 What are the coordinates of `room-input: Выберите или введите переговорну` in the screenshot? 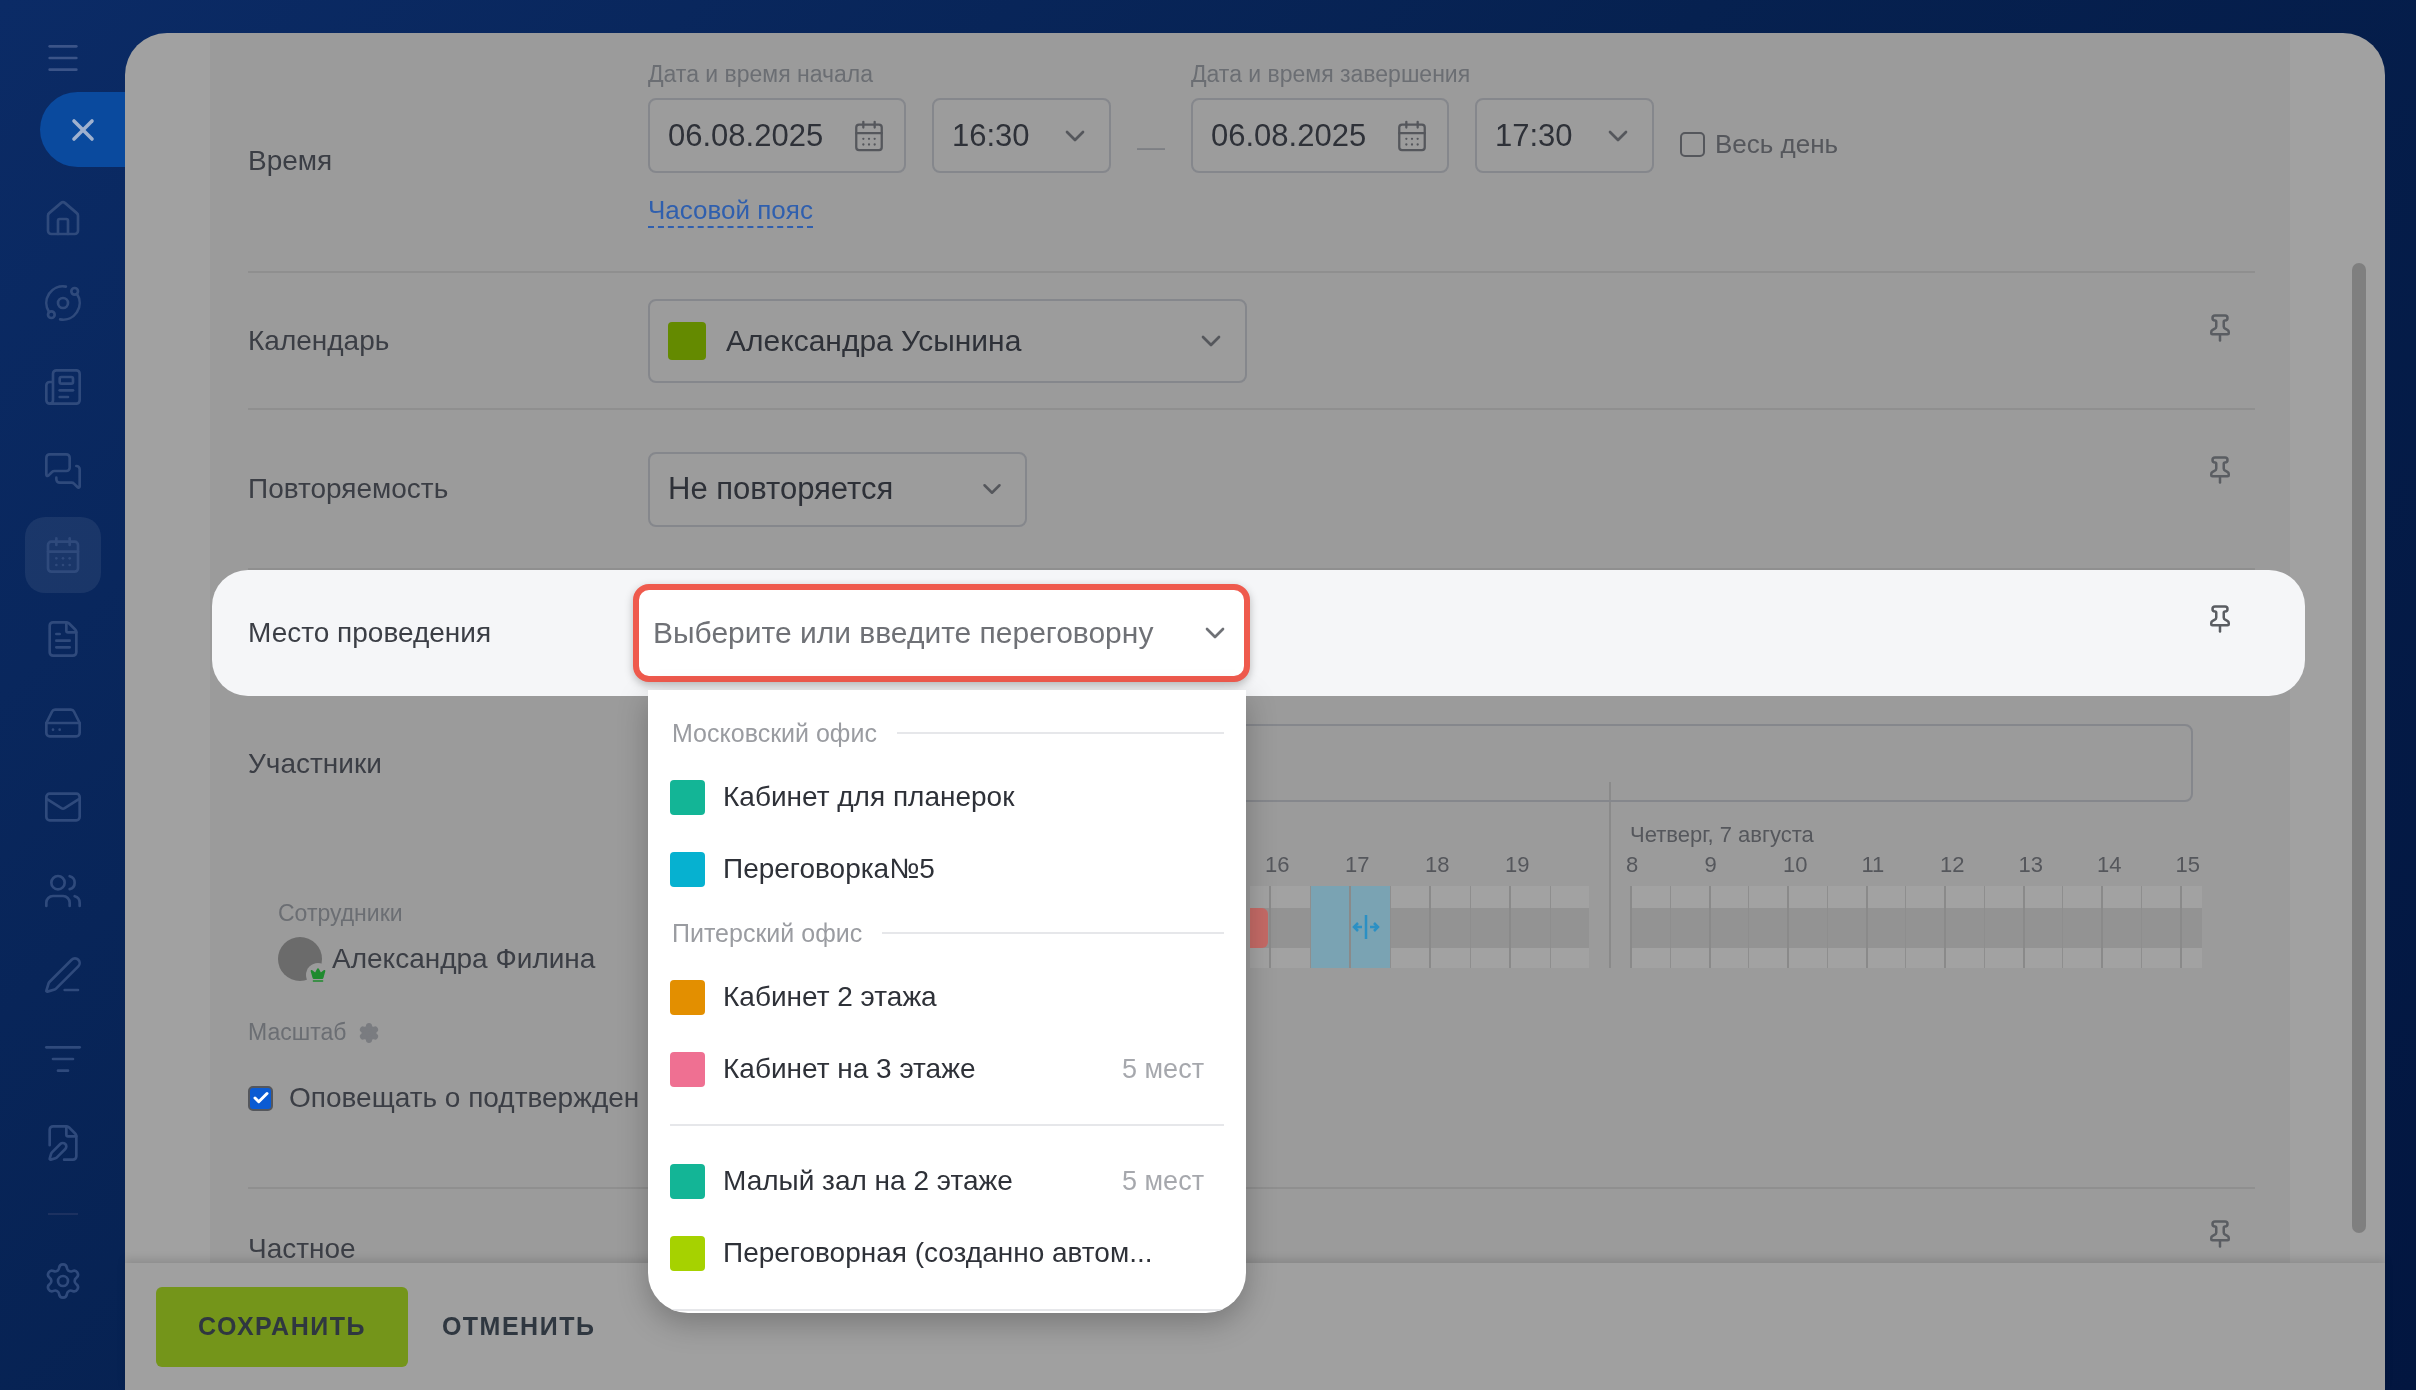 It's located at (923, 633).